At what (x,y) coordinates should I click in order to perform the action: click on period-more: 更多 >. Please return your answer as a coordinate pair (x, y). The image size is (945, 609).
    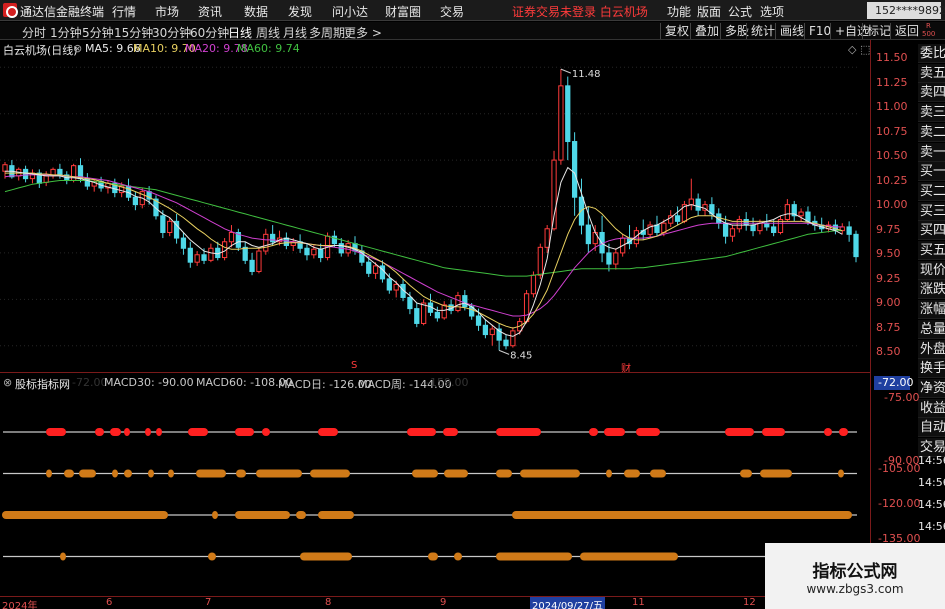
    Looking at the image, I should click on (363, 32).